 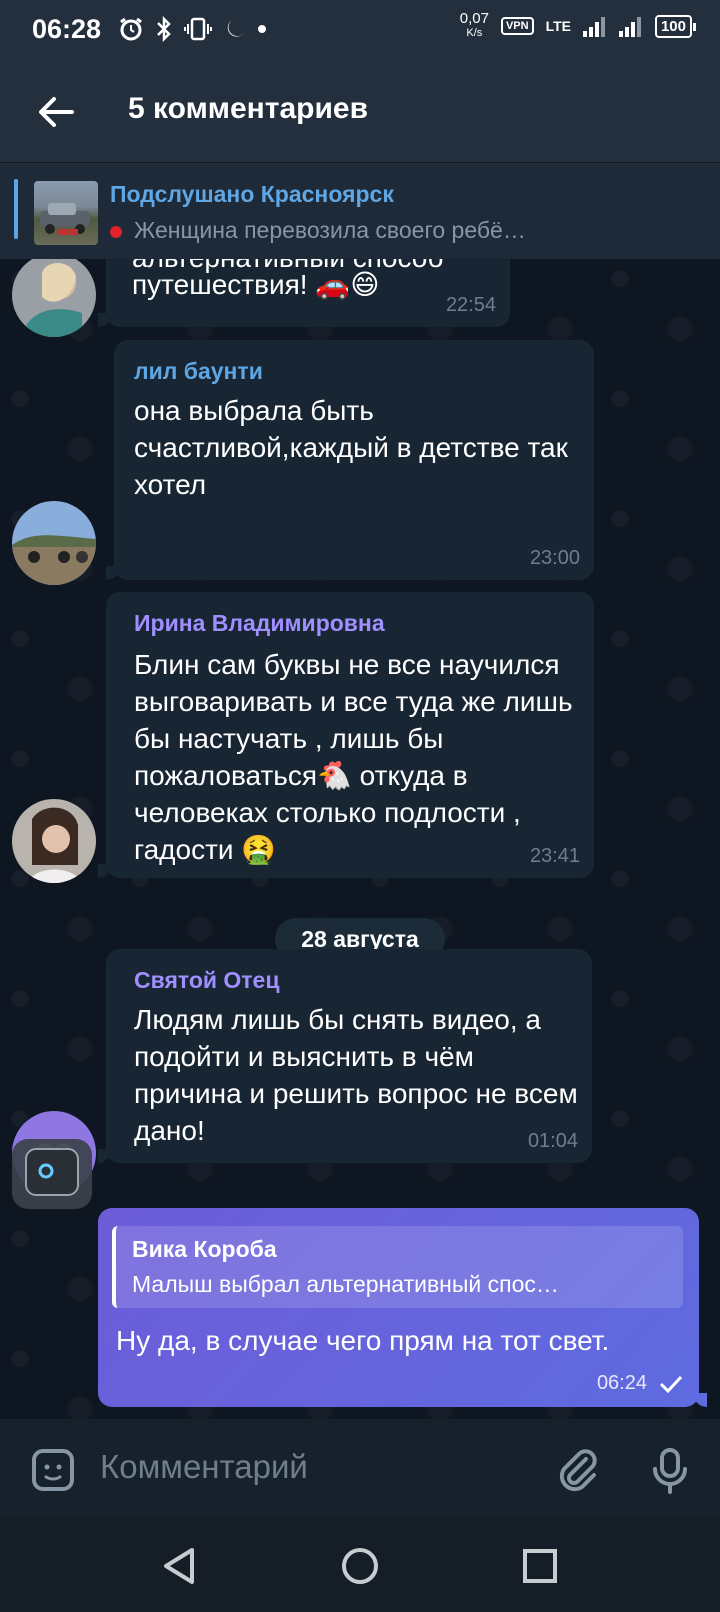 I want to click on status-time: 06:28, so click(x=67, y=29).